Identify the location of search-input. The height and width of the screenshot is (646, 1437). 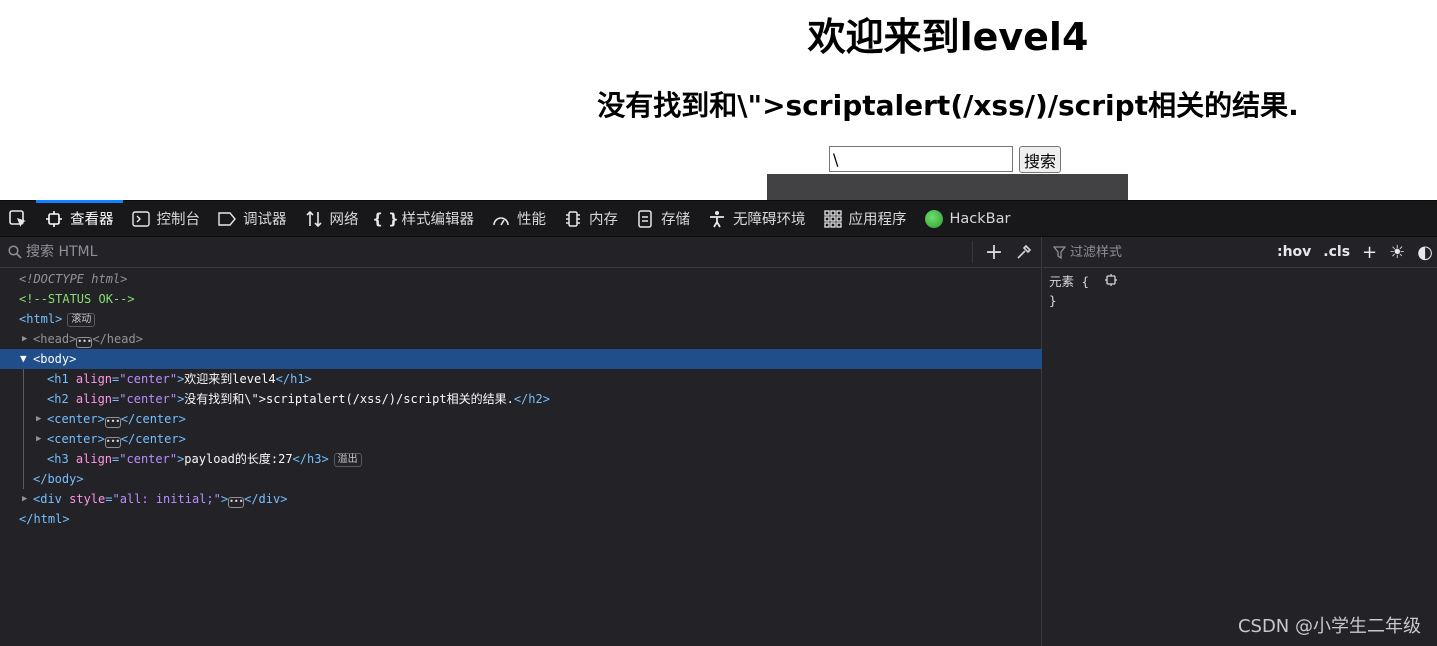
(921, 159).